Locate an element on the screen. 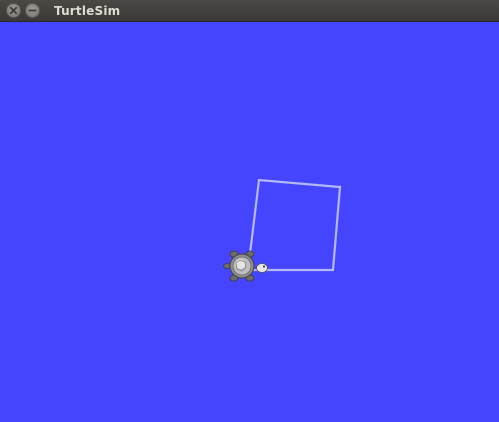 The width and height of the screenshot is (499, 422). minimize-button is located at coordinates (32, 10).